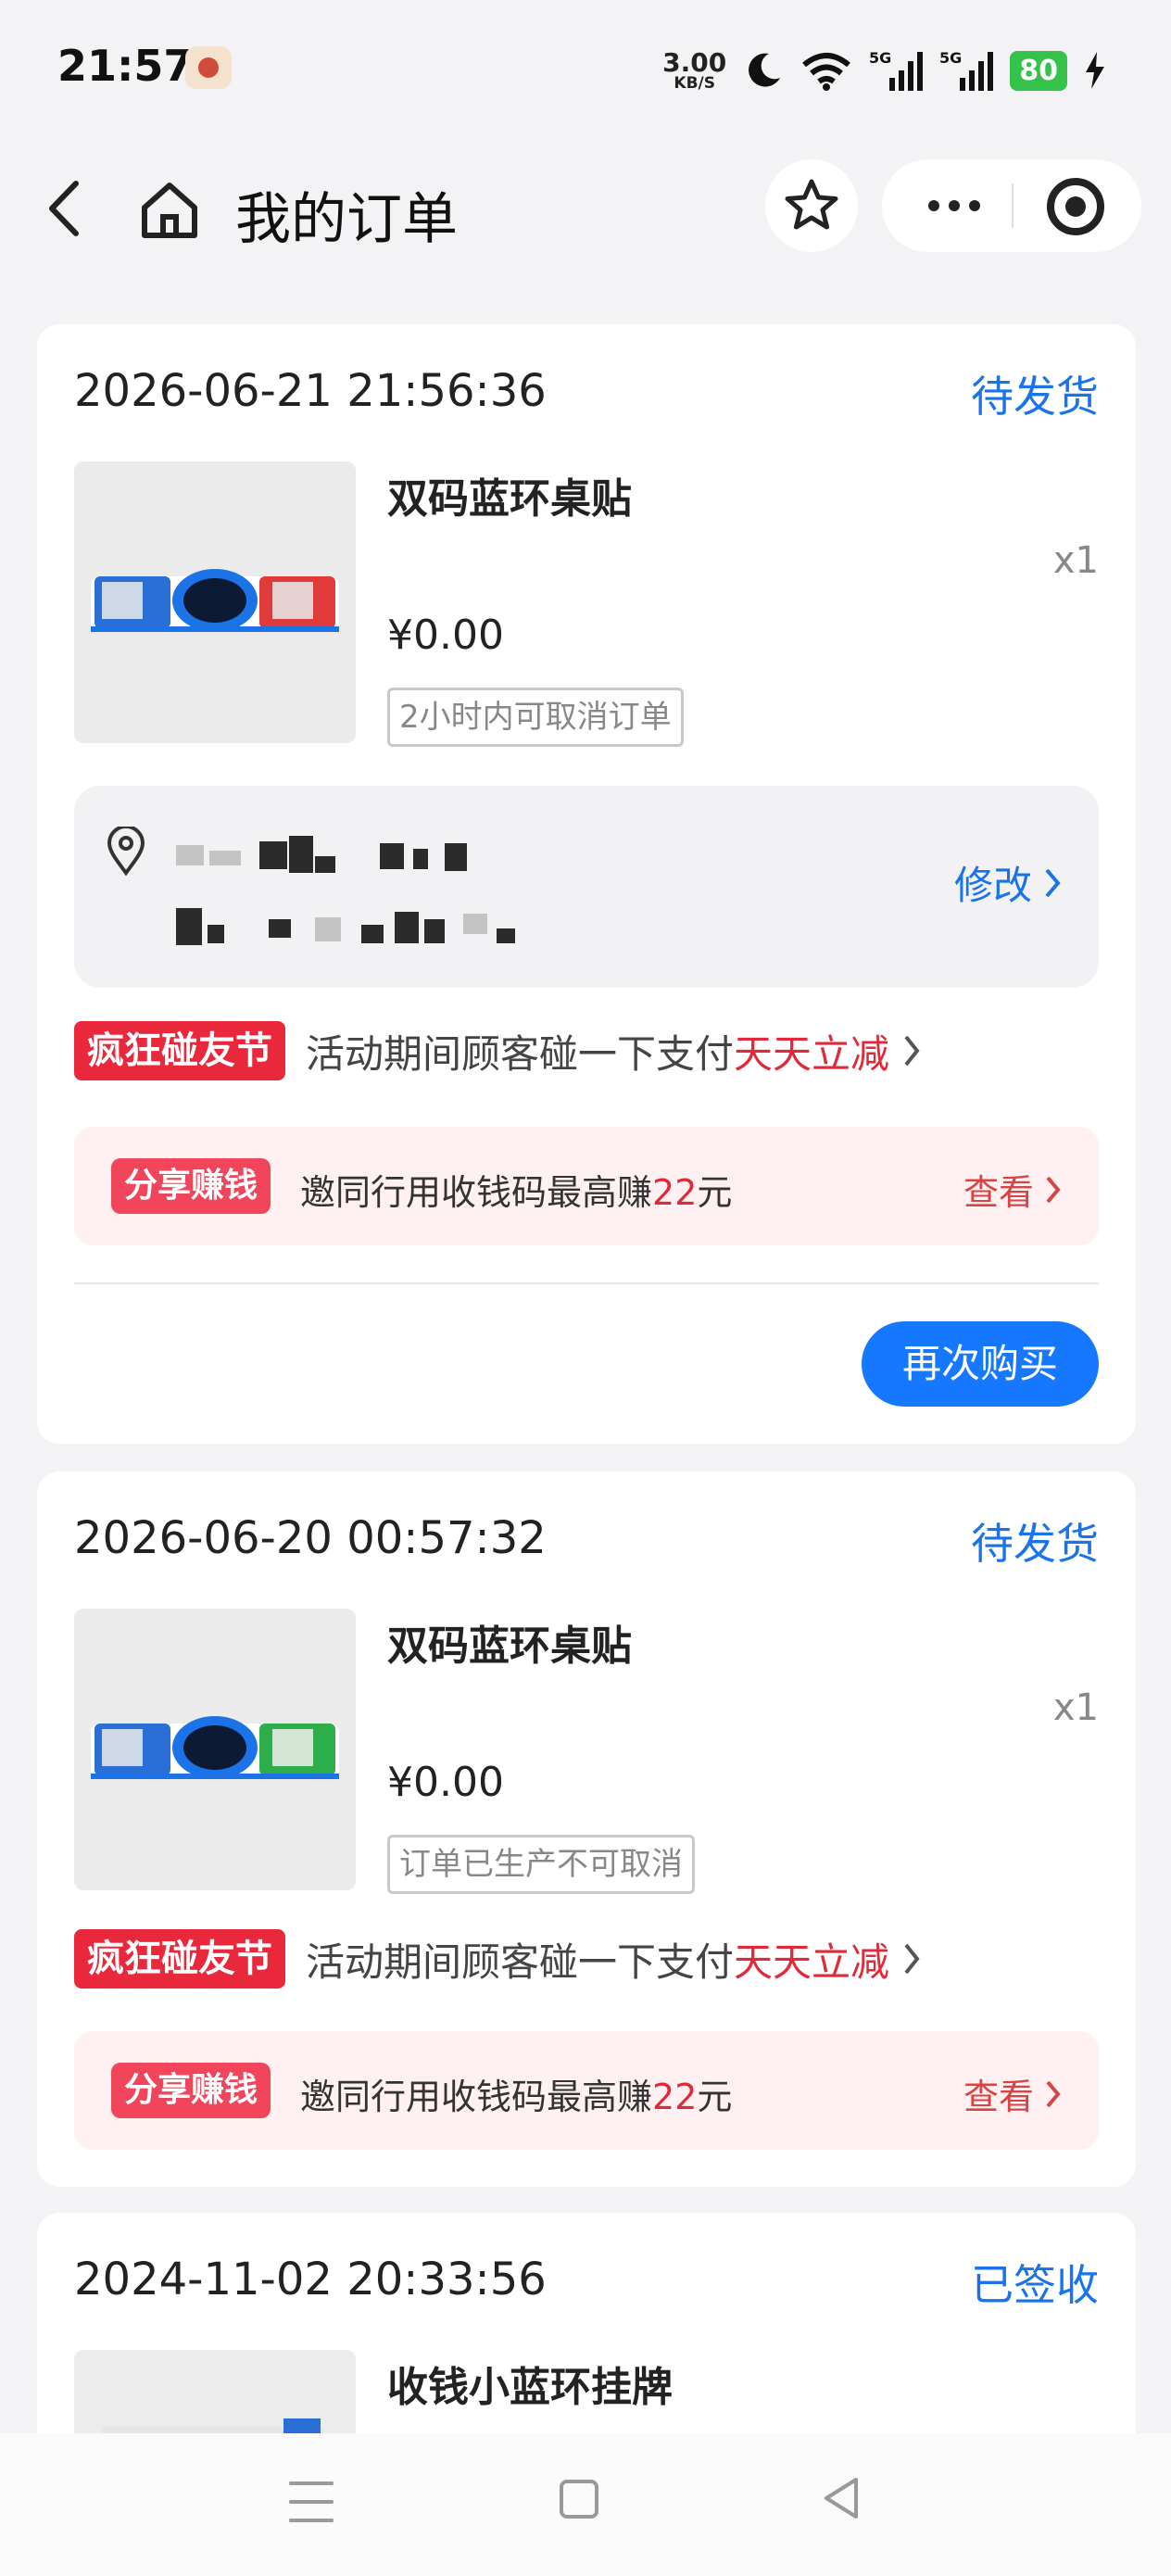 This screenshot has height=2576, width=1171. I want to click on close-miniapp-button, so click(1076, 206).